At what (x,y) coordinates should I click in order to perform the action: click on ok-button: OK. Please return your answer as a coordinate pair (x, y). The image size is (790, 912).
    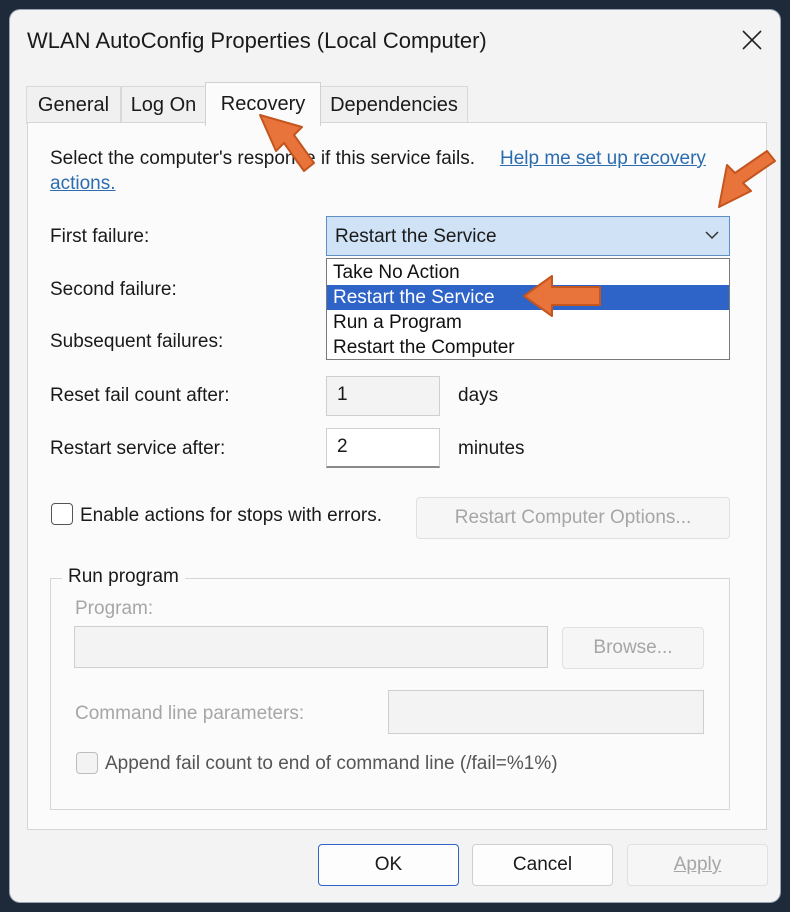
    Looking at the image, I should click on (388, 865).